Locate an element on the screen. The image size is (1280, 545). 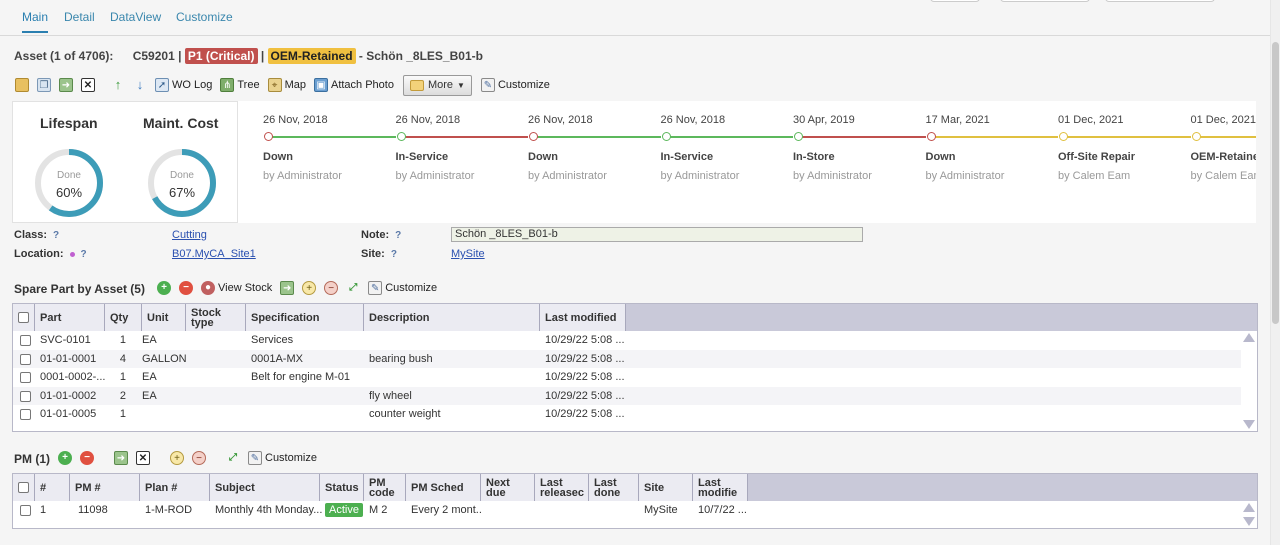
column-header-num: # is located at coordinates (52, 487).